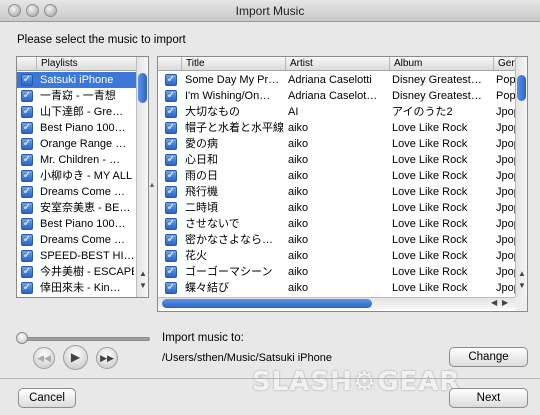 This screenshot has height=415, width=540. What do you see at coordinates (27, 63) in the screenshot?
I see `check-column-header` at bounding box center [27, 63].